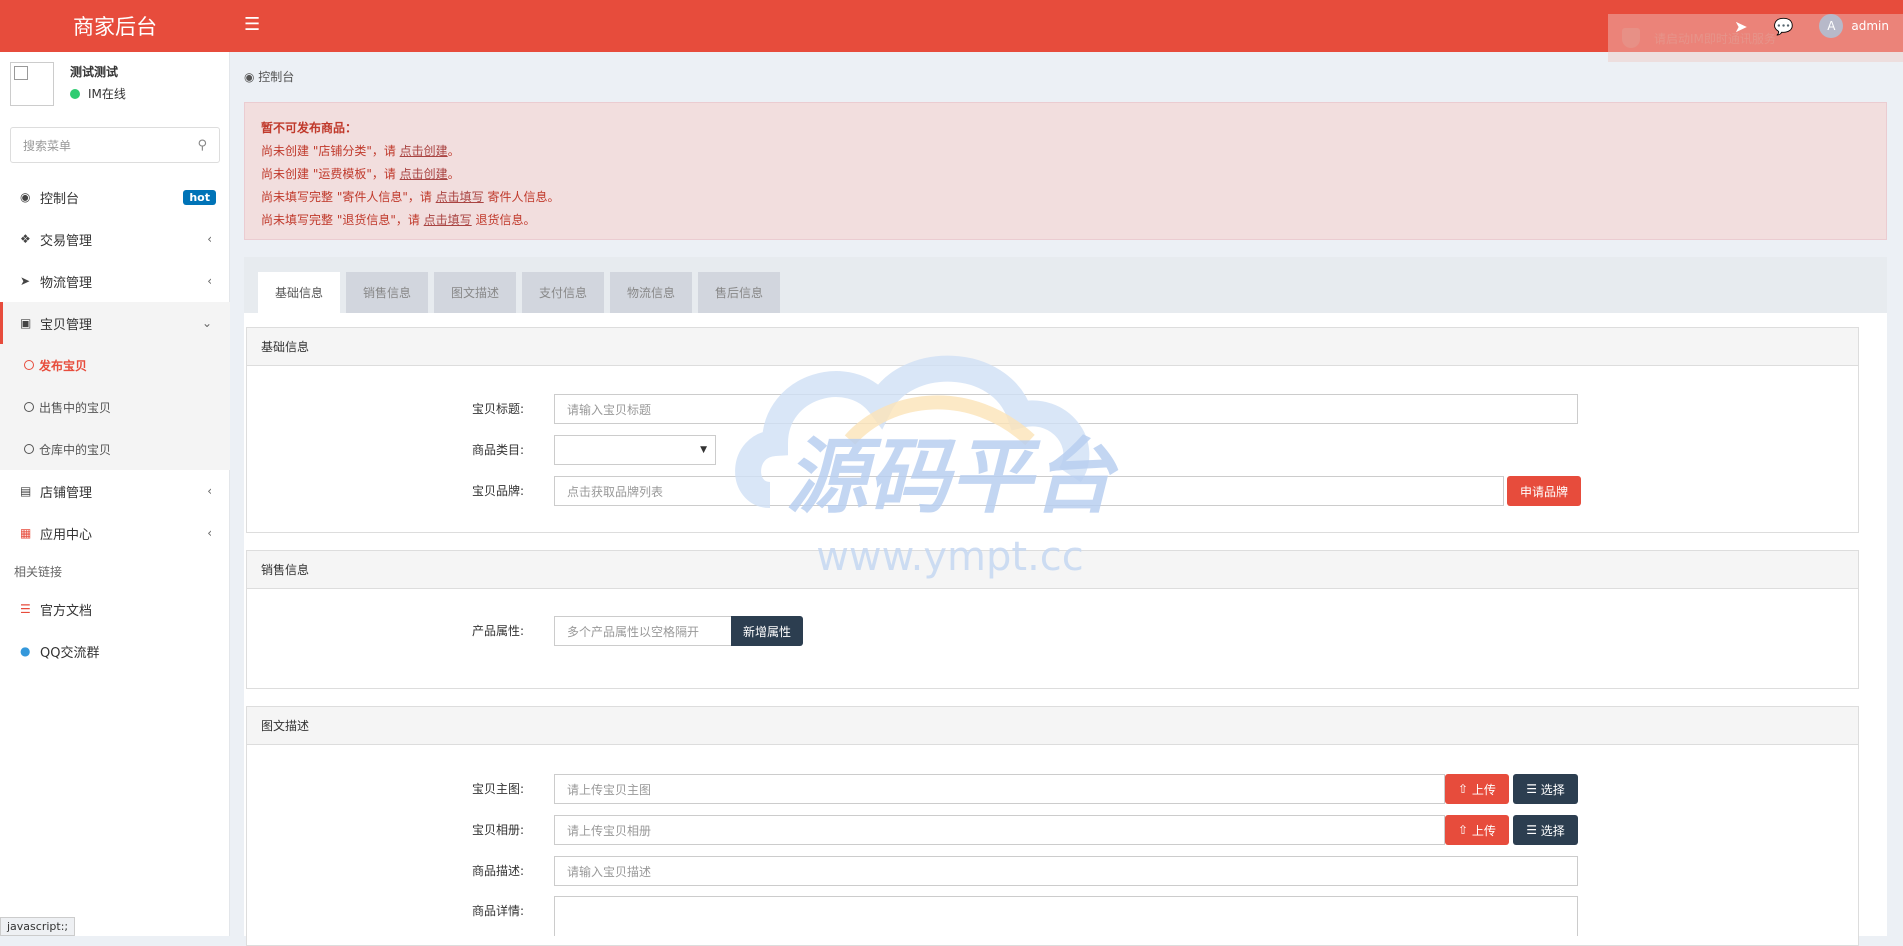  Describe the element at coordinates (999, 830) in the screenshot. I see `album-input: 请上传宝贝相册` at that location.